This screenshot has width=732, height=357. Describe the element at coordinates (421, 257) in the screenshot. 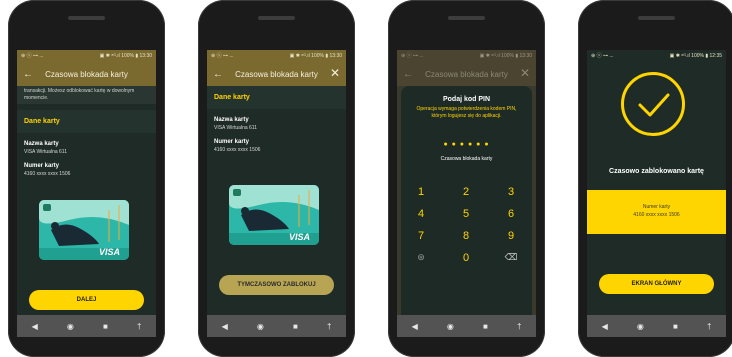

I see `fingerprint-icon: ⊛` at that location.